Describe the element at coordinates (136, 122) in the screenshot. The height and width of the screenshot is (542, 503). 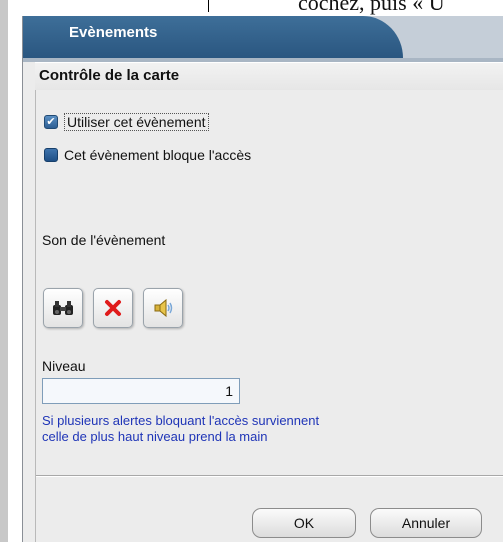
I see `use-event-label: Utiliser cet évènement` at that location.